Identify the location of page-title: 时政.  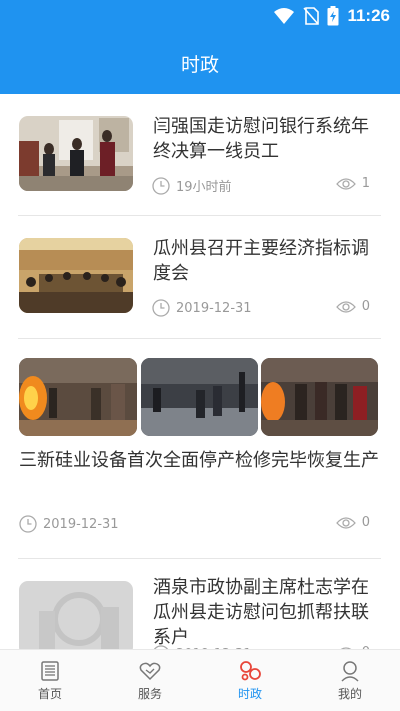
(199, 64).